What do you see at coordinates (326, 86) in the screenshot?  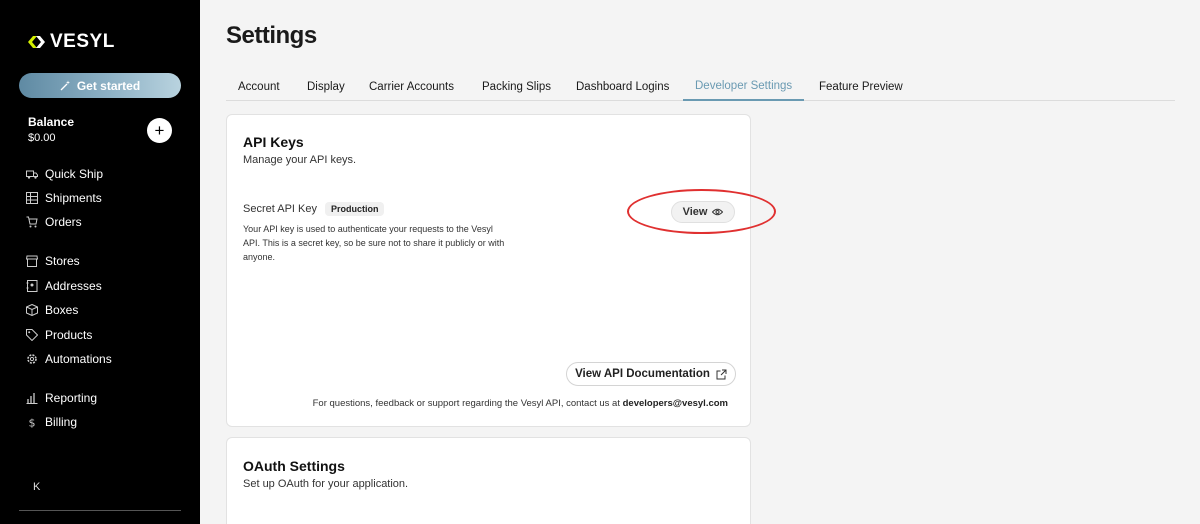 I see `tab-display: Display` at bounding box center [326, 86].